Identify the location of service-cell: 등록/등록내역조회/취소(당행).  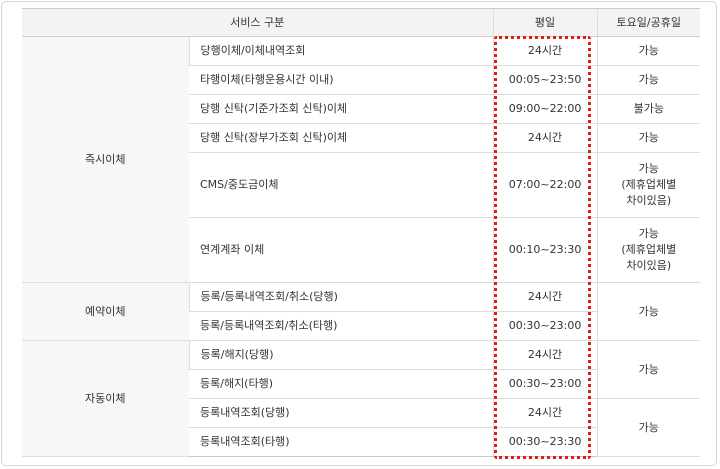
(341, 297).